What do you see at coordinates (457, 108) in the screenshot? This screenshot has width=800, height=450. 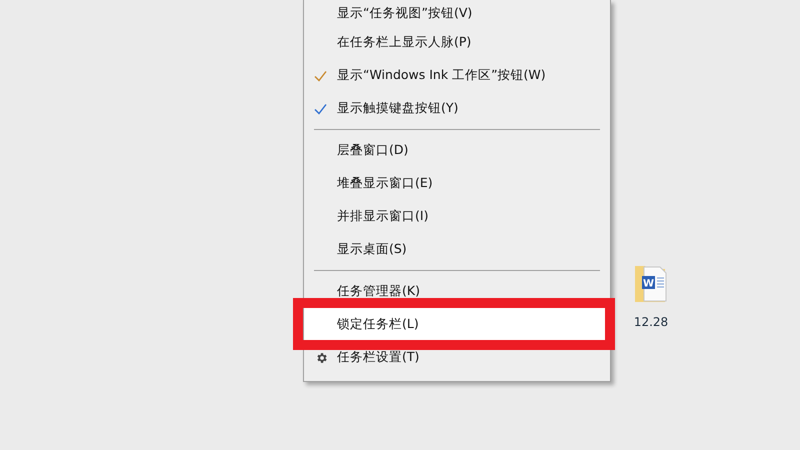 I see `menu-item: 显示触摸键盘按钮(Y)` at bounding box center [457, 108].